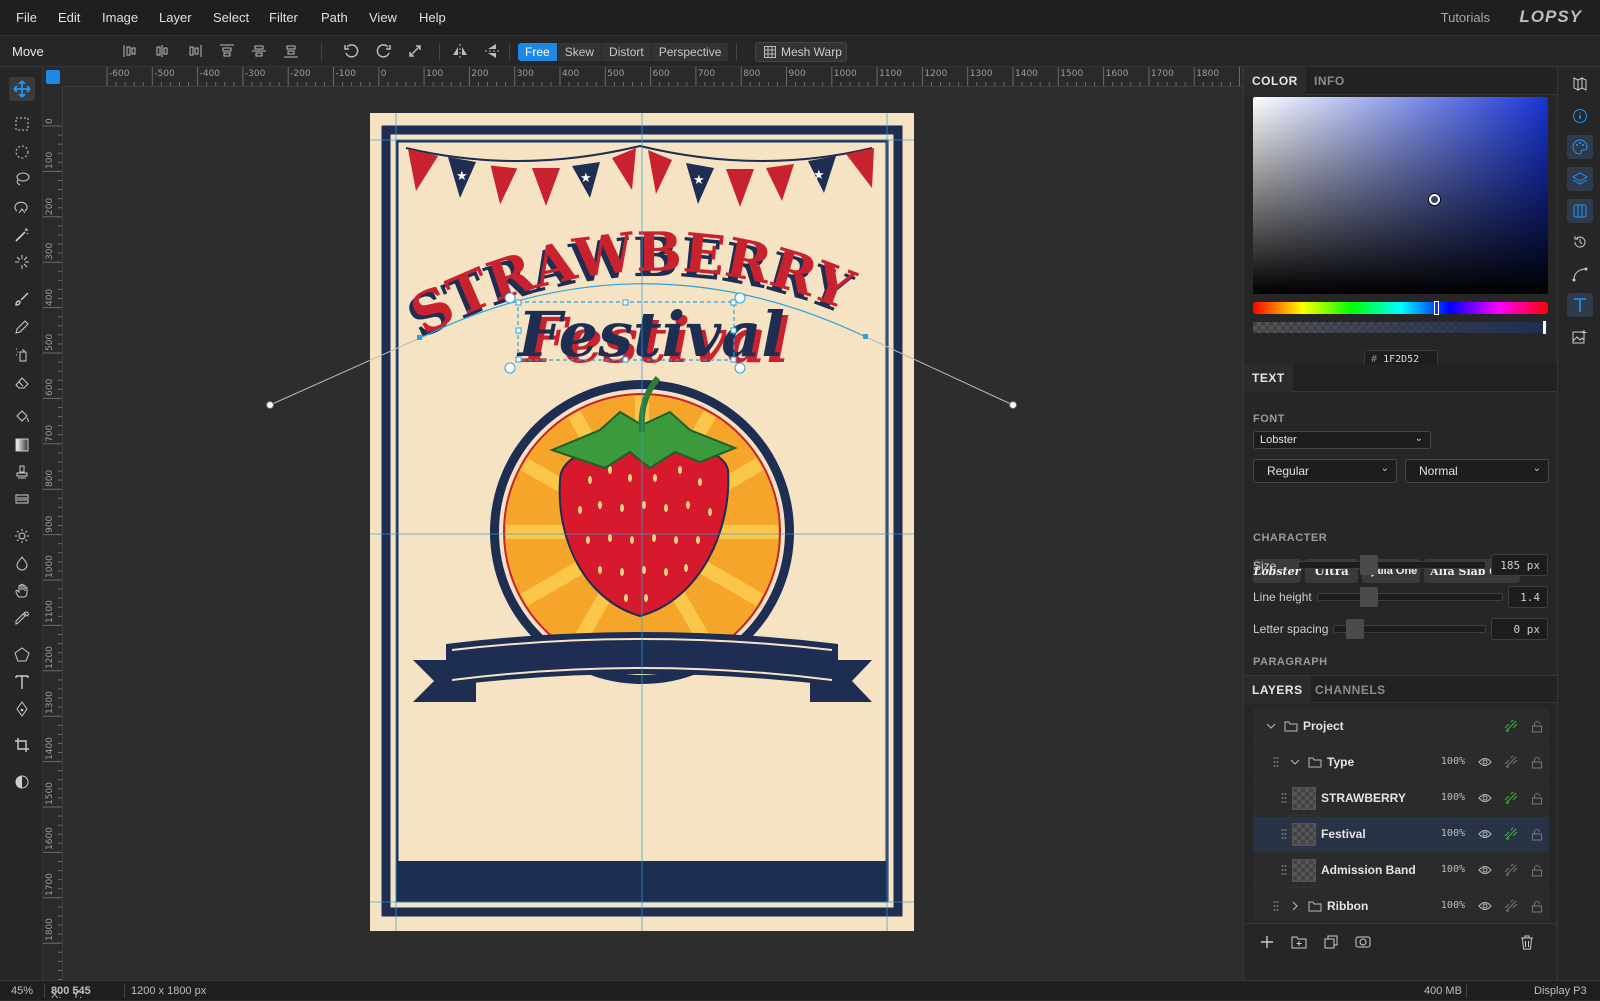 The image size is (1600, 1001). What do you see at coordinates (291, 51) in the screenshot?
I see `align-bottom-icon` at bounding box center [291, 51].